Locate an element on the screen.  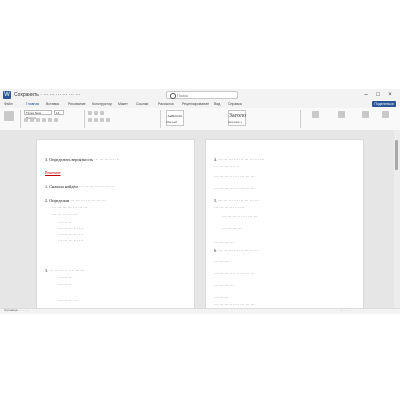
page-count-status: Страница ··· ··· ··· is located at coordinates (16, 310).